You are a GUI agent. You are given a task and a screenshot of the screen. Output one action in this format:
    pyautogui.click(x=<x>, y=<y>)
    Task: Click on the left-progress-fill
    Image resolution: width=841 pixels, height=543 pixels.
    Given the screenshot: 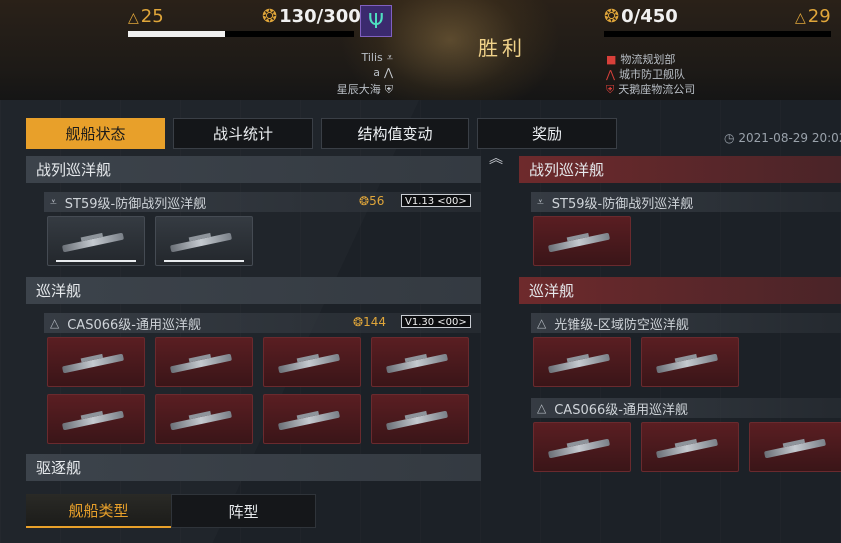 What is the action you would take?
    pyautogui.click(x=177, y=34)
    